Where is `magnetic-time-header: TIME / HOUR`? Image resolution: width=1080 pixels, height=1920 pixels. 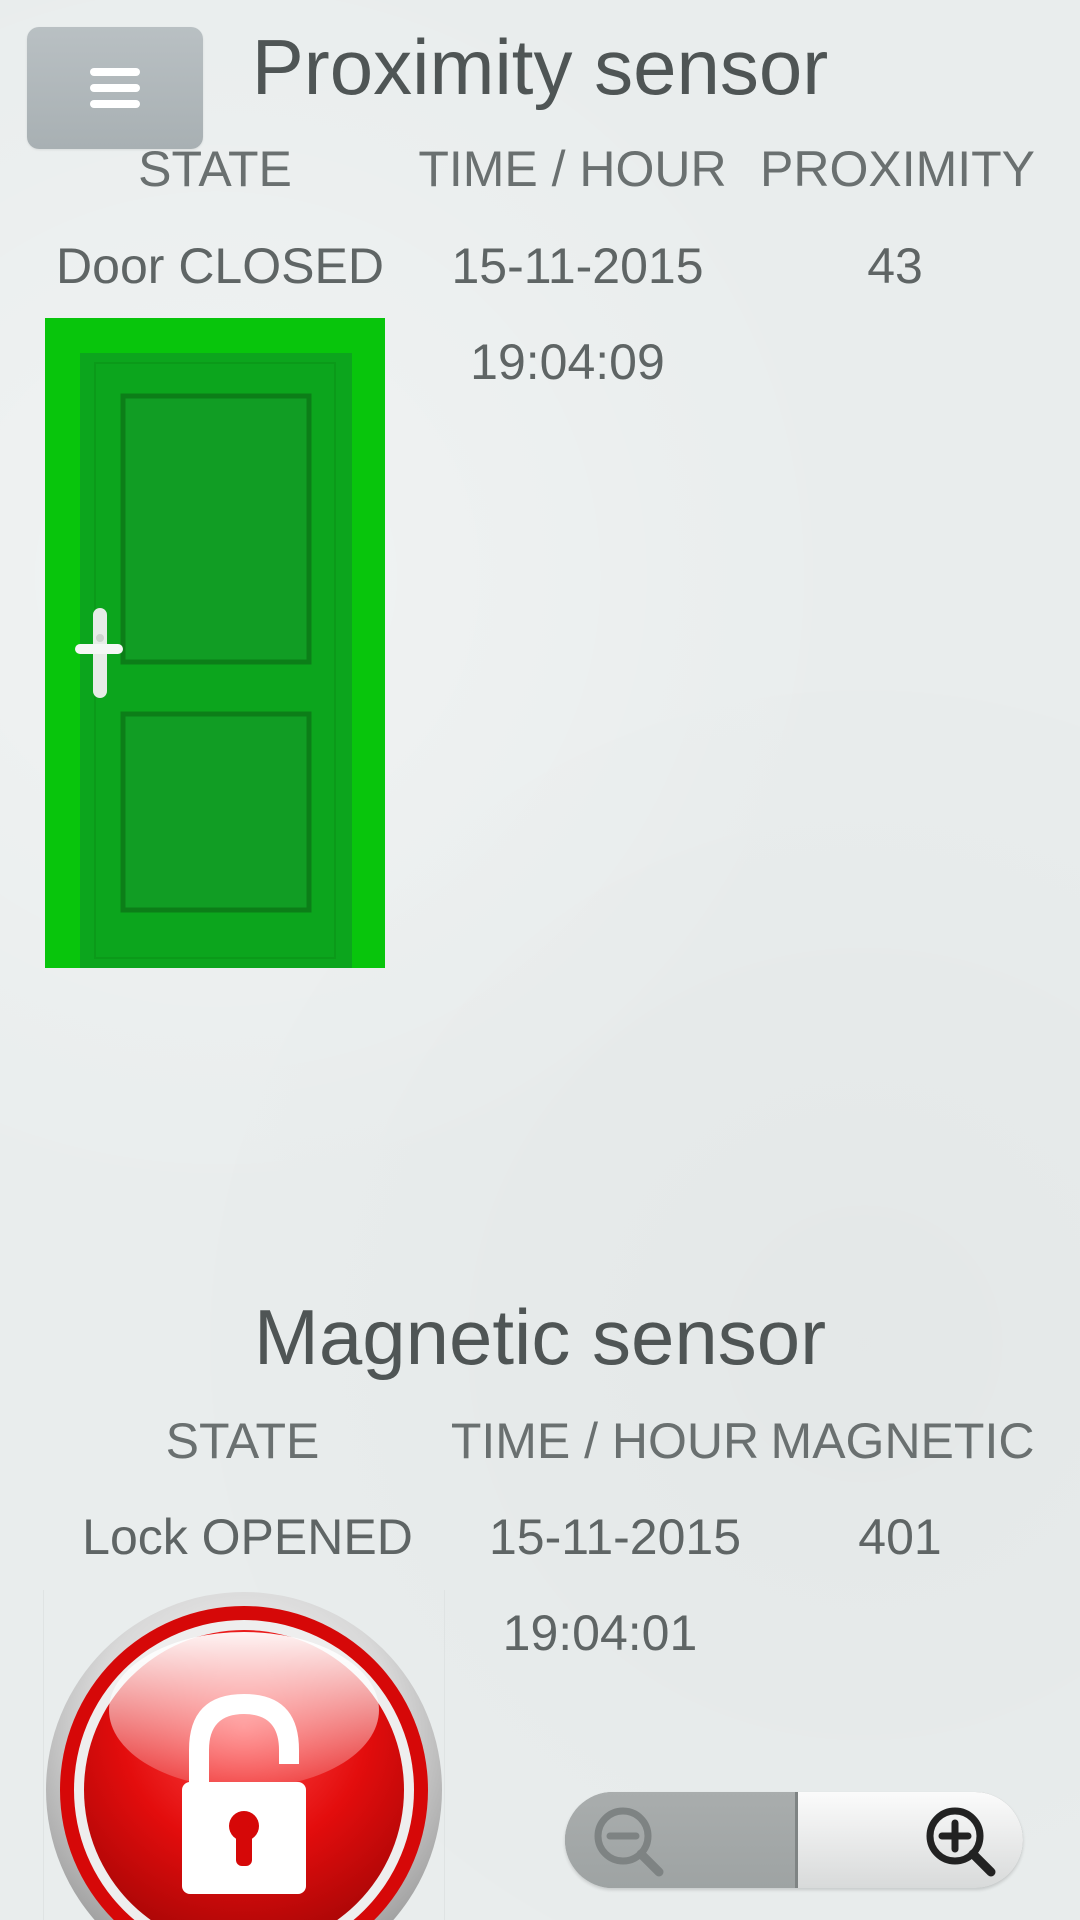 magnetic-time-header: TIME / HOUR is located at coordinates (605, 1441).